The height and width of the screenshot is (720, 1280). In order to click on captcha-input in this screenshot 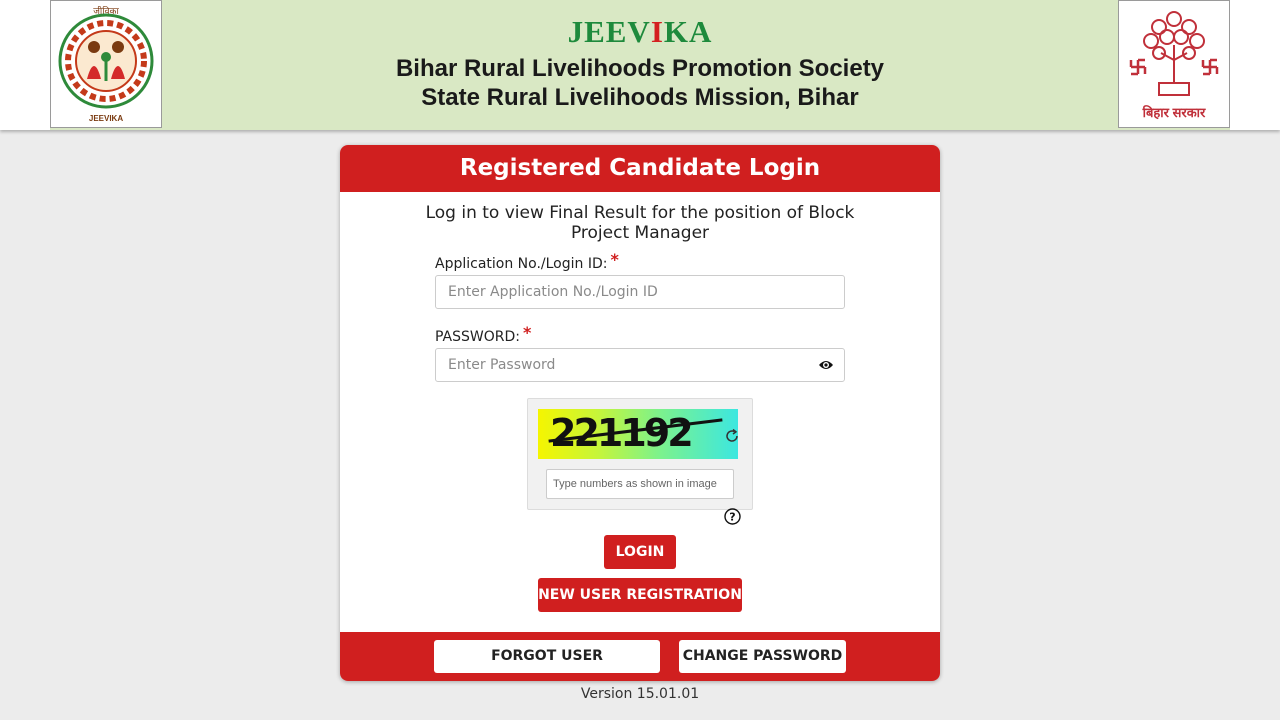, I will do `click(640, 484)`.